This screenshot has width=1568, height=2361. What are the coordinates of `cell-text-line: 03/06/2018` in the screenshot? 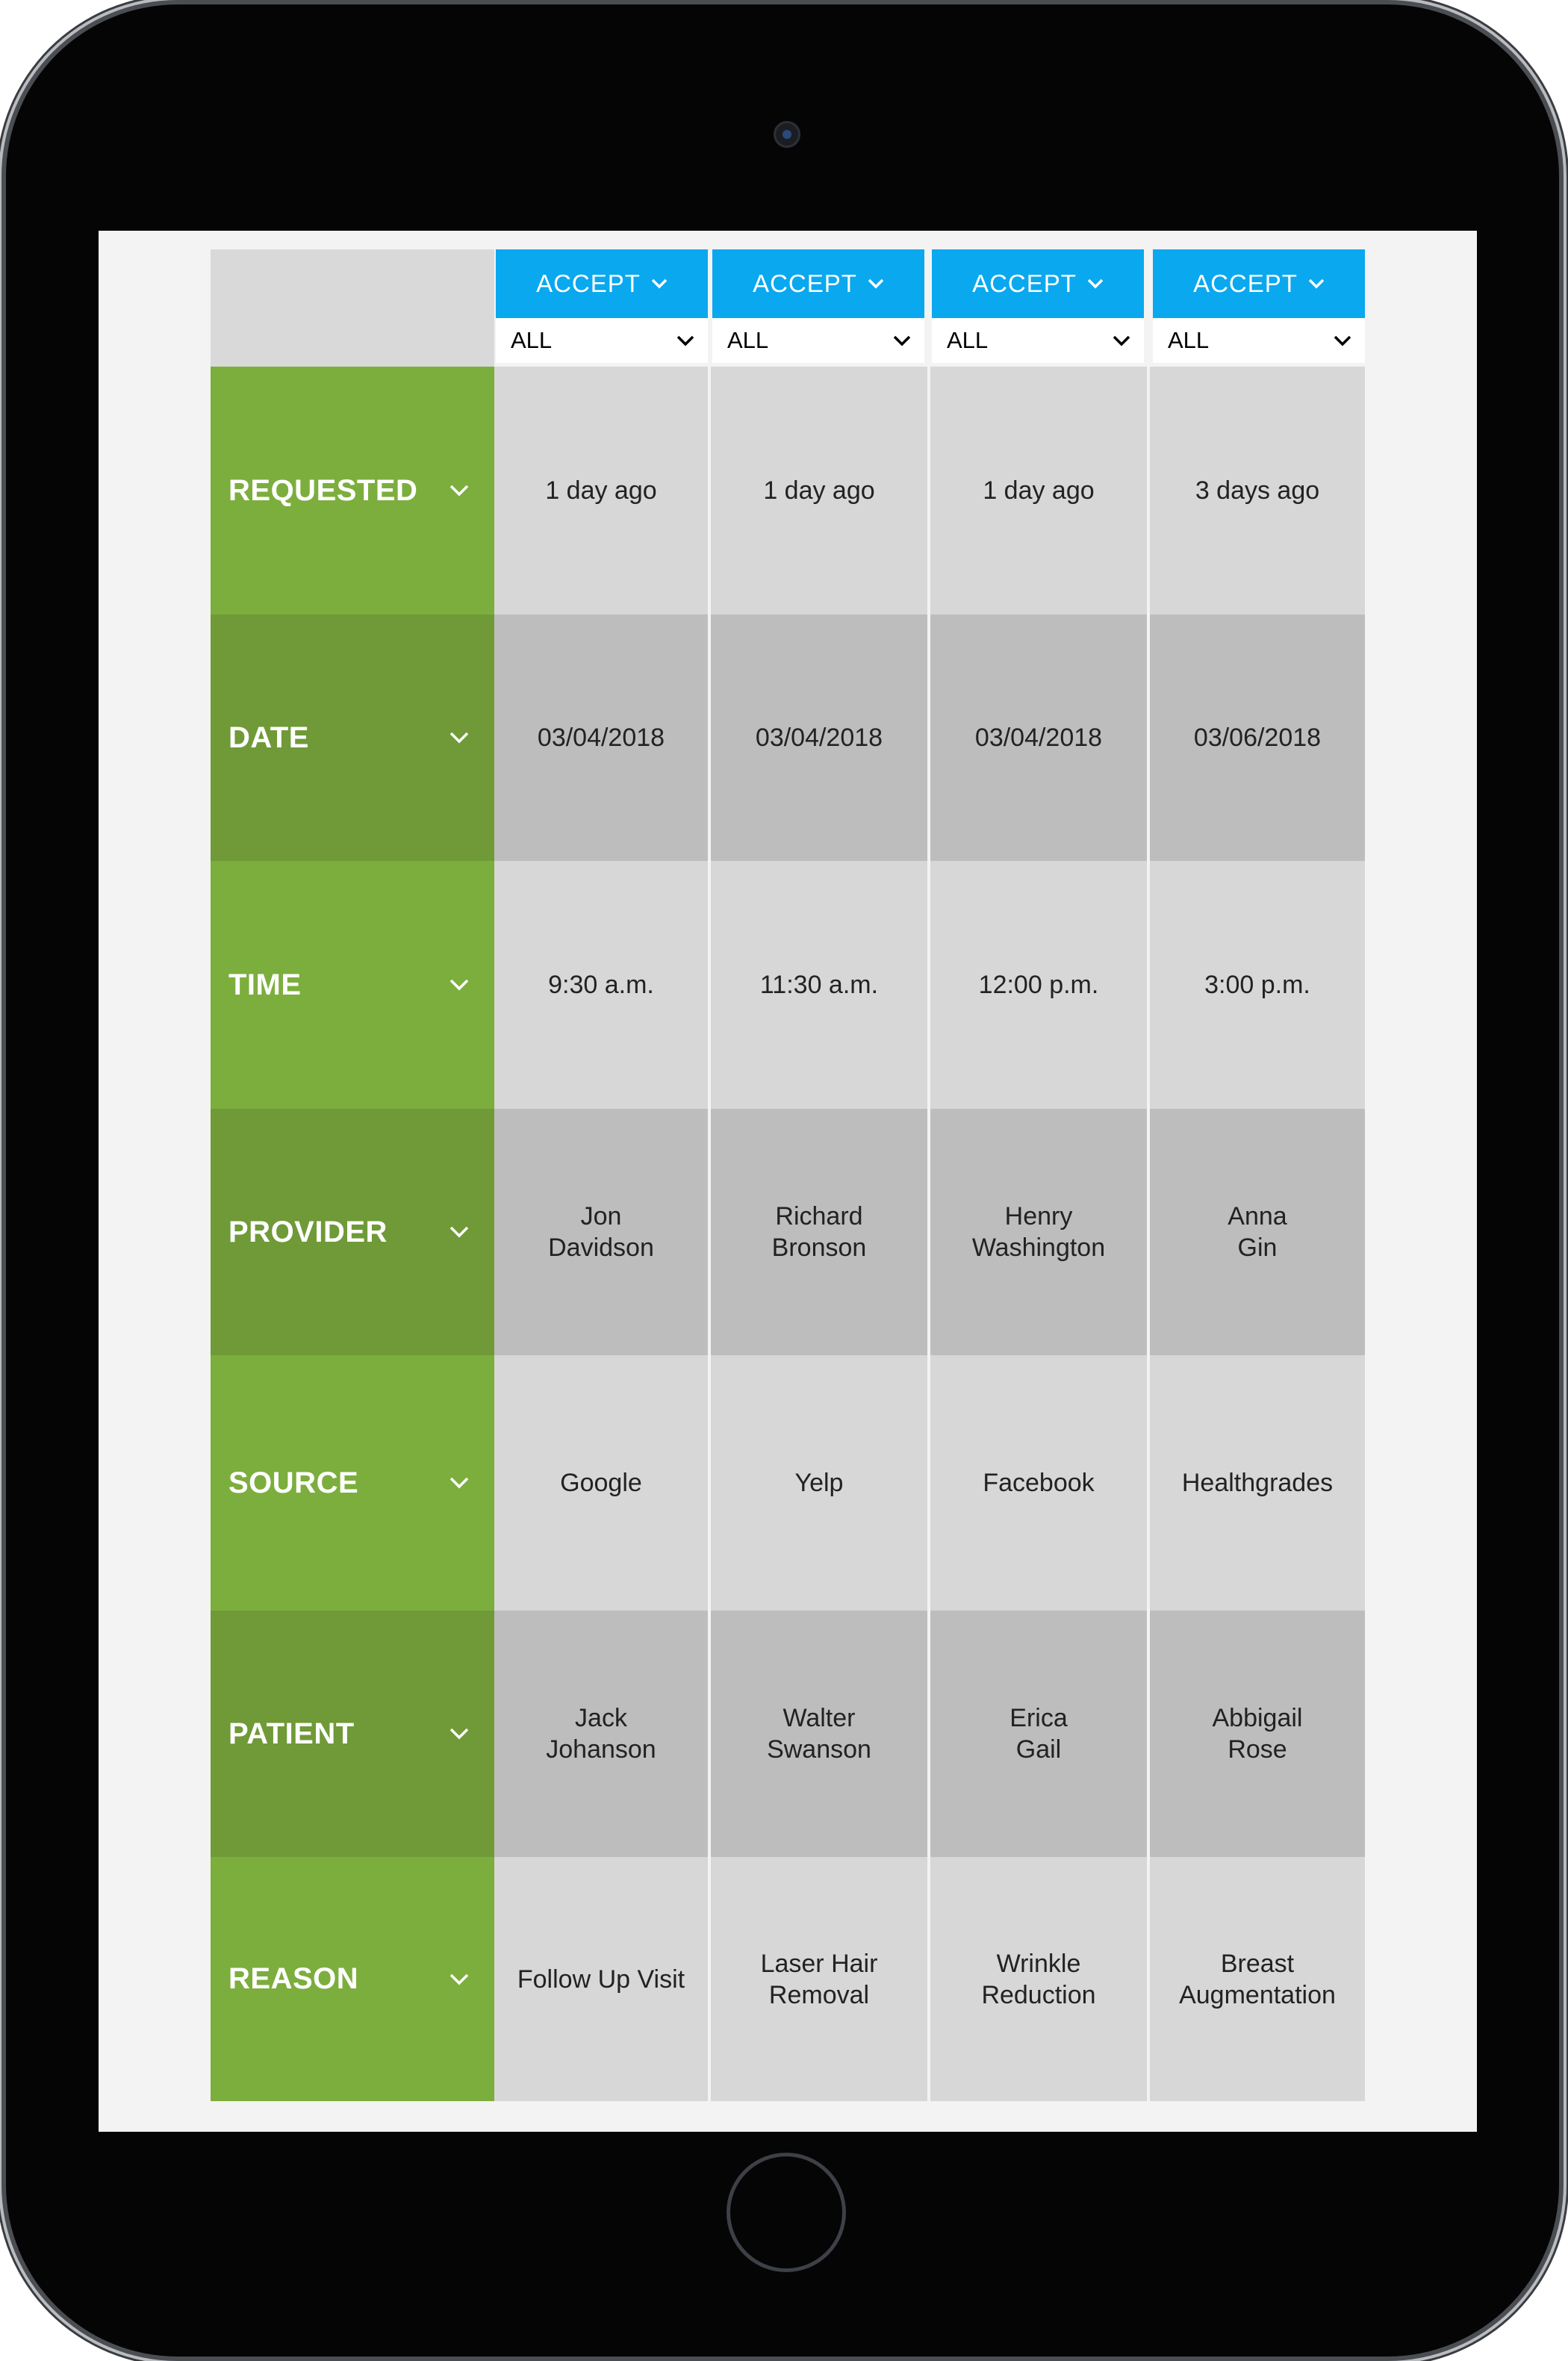 It's located at (1257, 738).